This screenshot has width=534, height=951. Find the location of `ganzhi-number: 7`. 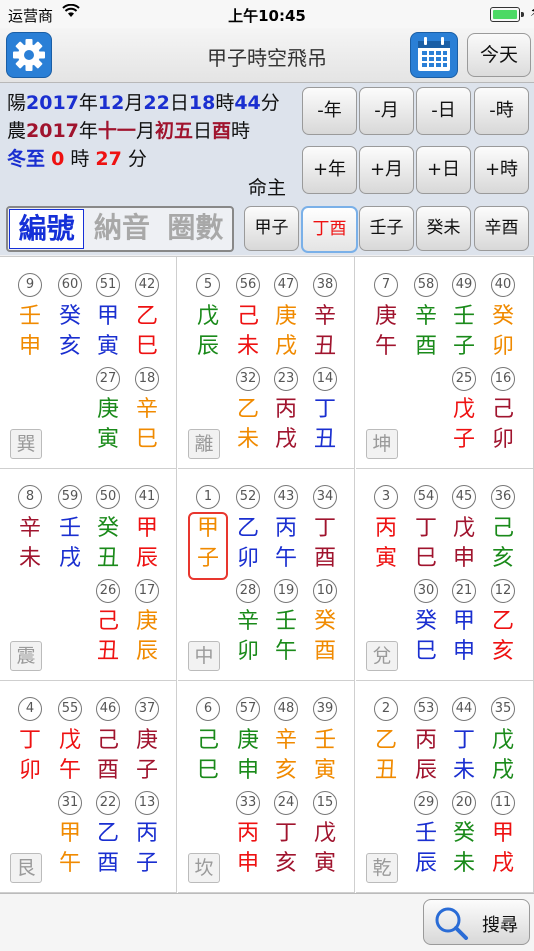

ganzhi-number: 7 is located at coordinates (386, 285).